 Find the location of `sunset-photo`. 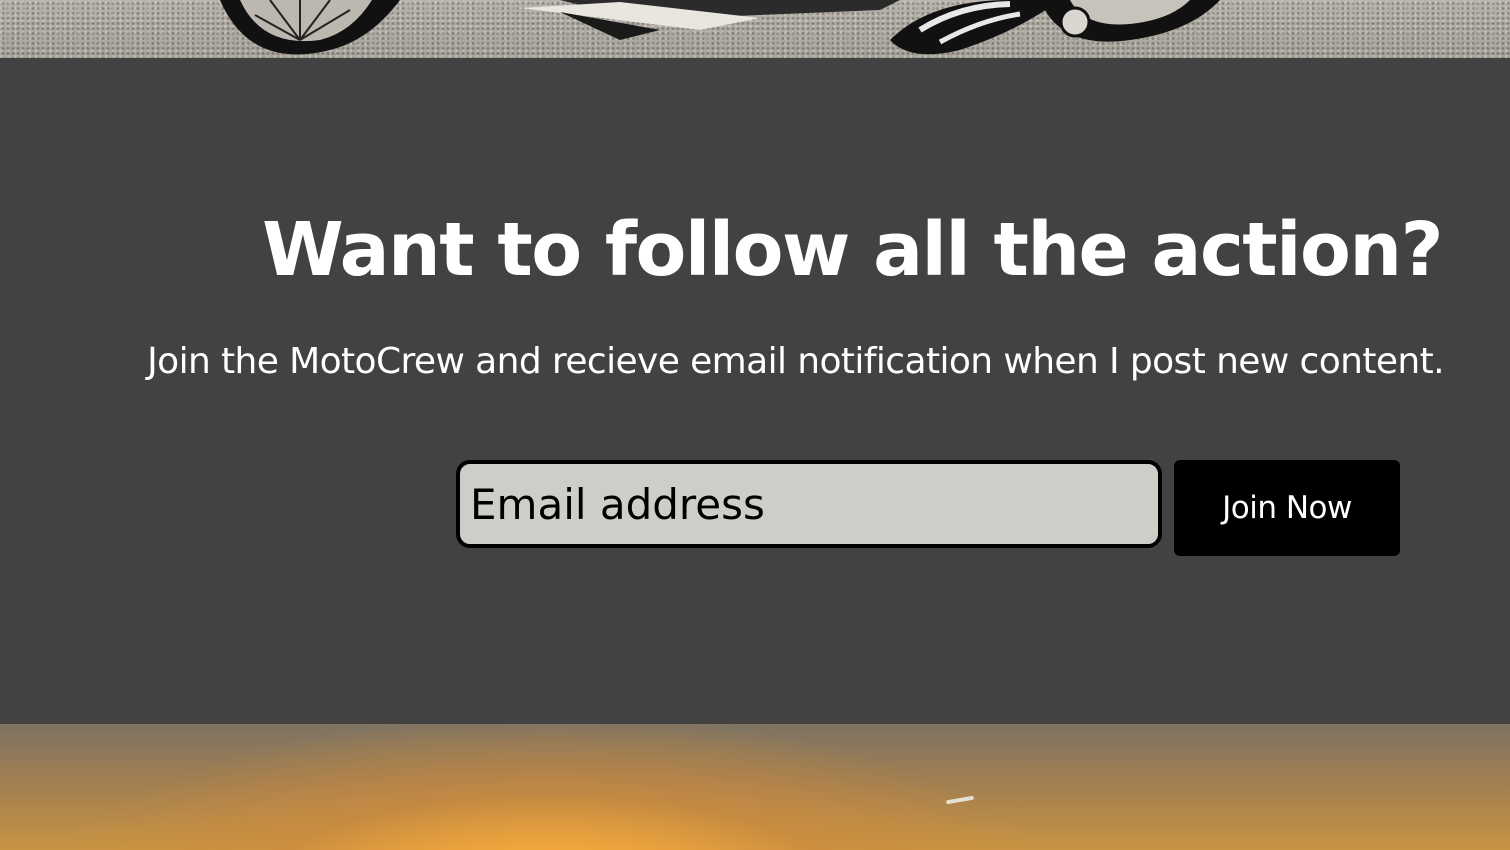

sunset-photo is located at coordinates (755, 787).